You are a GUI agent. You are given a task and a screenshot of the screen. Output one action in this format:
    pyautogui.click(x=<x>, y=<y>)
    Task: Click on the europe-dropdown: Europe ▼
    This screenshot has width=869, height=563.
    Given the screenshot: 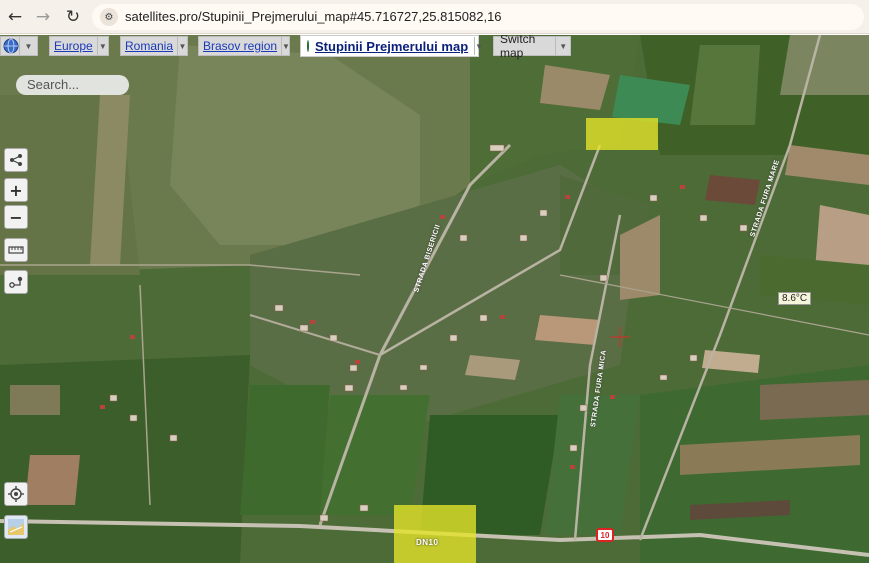 What is the action you would take?
    pyautogui.click(x=79, y=46)
    